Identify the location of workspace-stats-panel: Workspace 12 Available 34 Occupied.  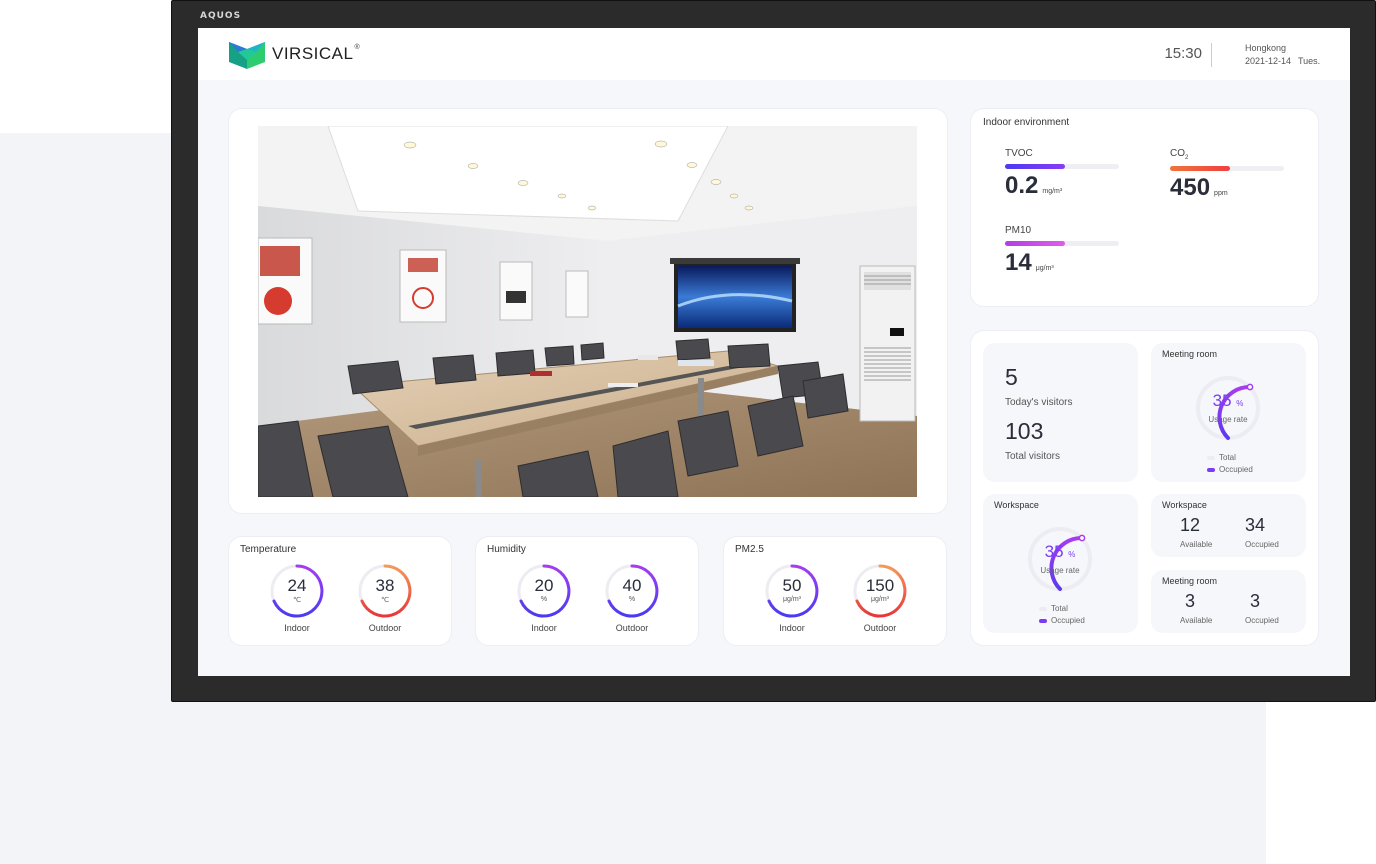
(1228, 525).